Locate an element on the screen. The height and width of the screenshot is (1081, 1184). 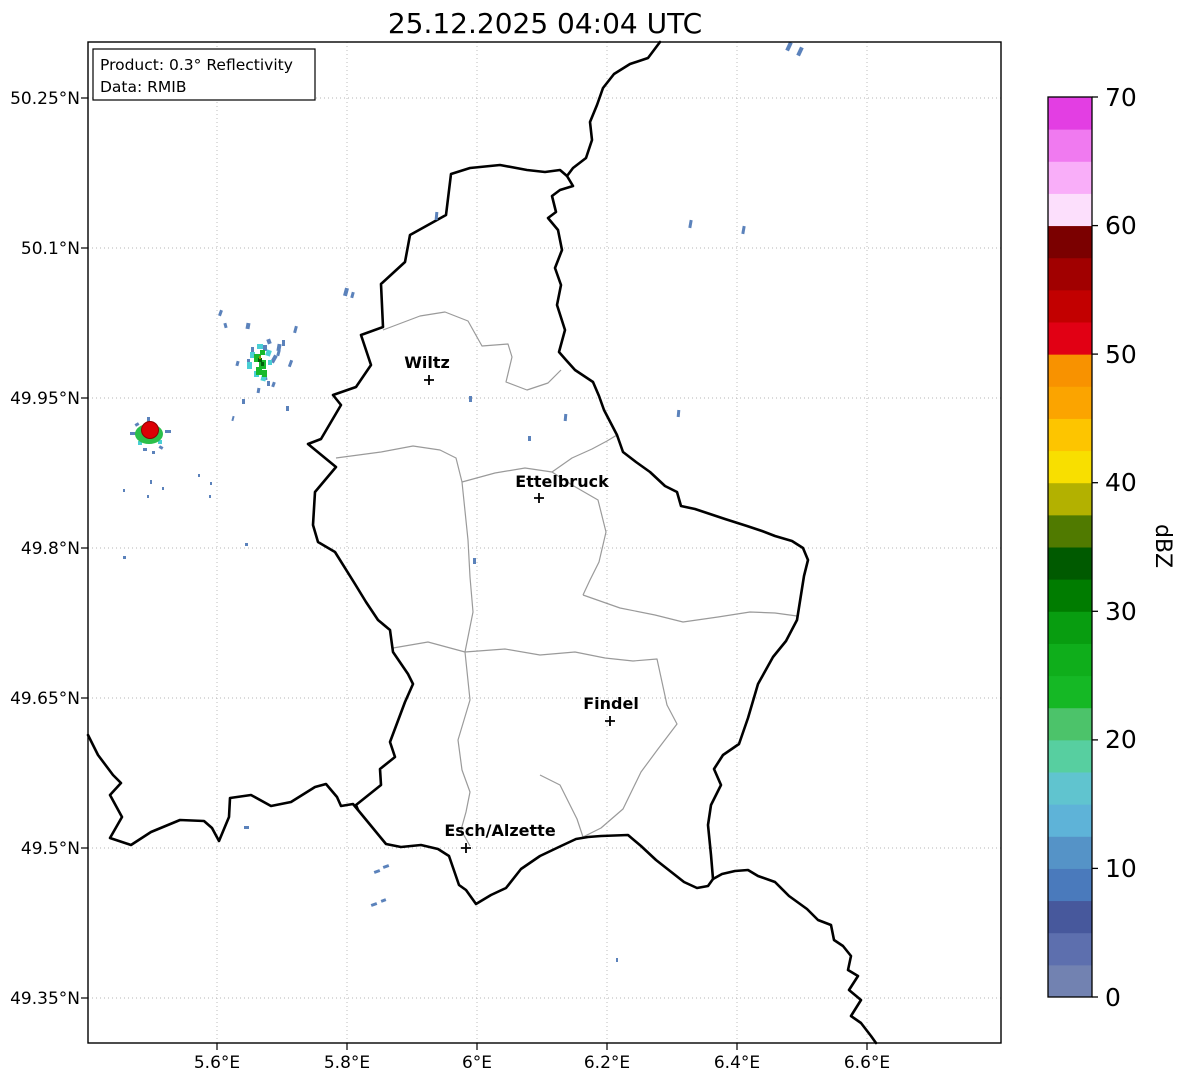
cbar-tick: 20 is located at coordinates (1121, 739).